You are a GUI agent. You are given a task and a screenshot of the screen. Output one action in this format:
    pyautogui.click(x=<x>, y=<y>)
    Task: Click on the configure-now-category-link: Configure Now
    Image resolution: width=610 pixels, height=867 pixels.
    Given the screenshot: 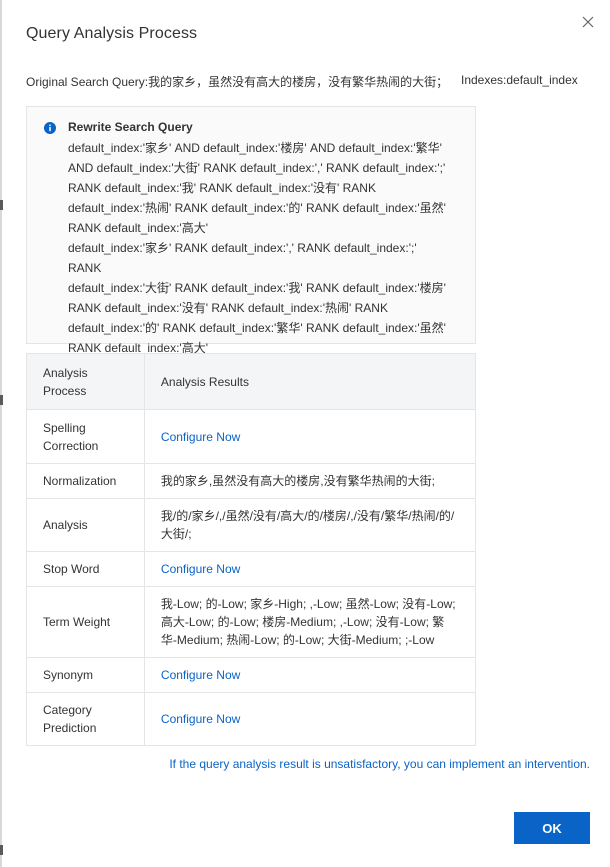 What is the action you would take?
    pyautogui.click(x=200, y=719)
    